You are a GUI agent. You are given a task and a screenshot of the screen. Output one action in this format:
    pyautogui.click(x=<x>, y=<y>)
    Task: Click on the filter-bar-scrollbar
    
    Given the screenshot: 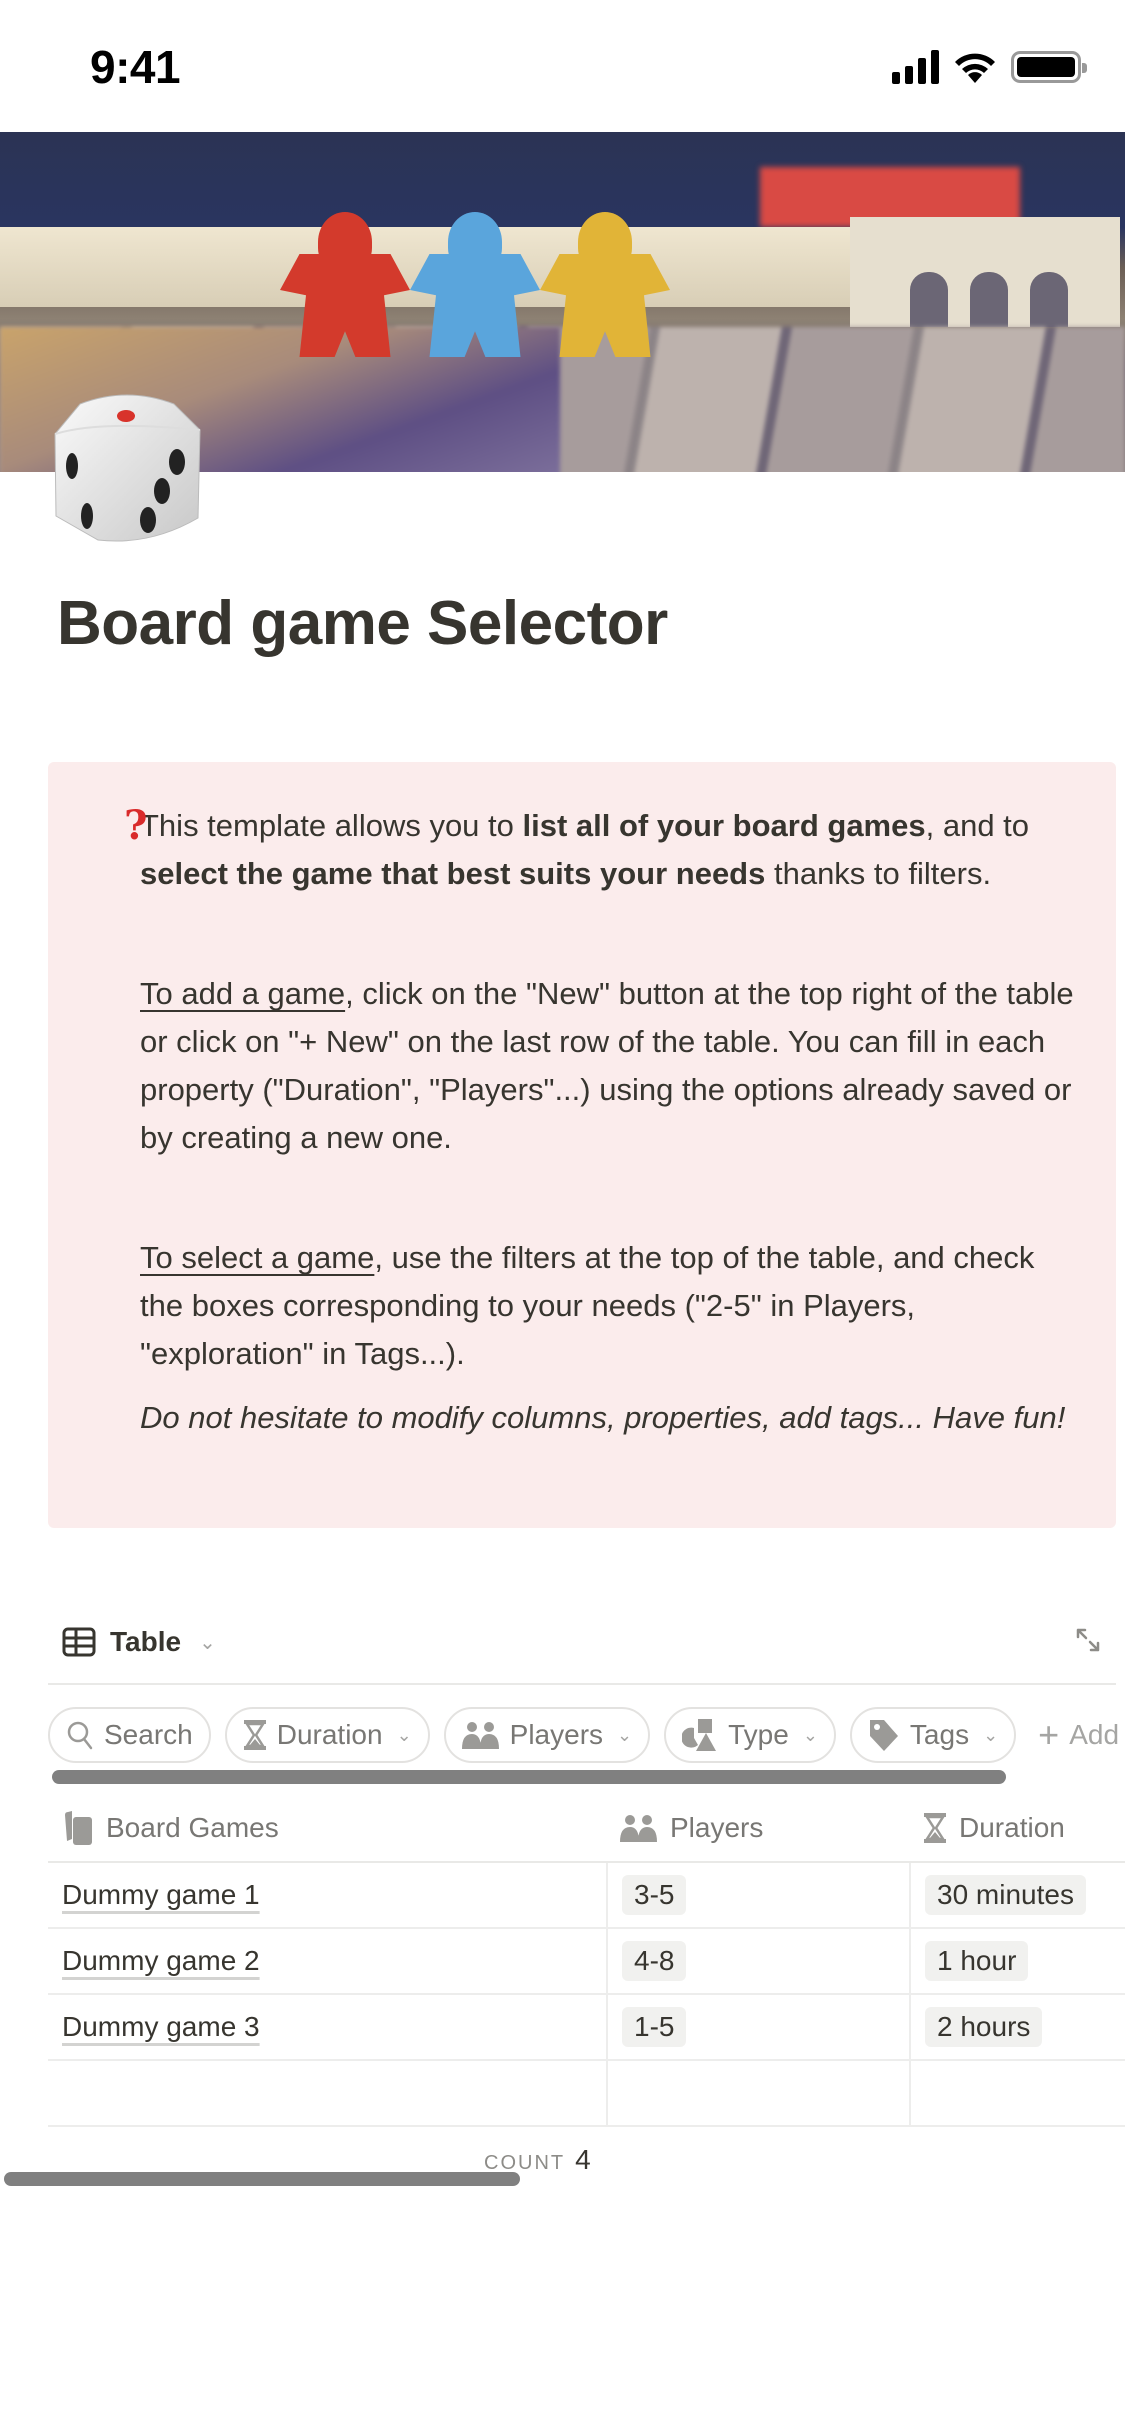 What is the action you would take?
    pyautogui.click(x=529, y=1777)
    